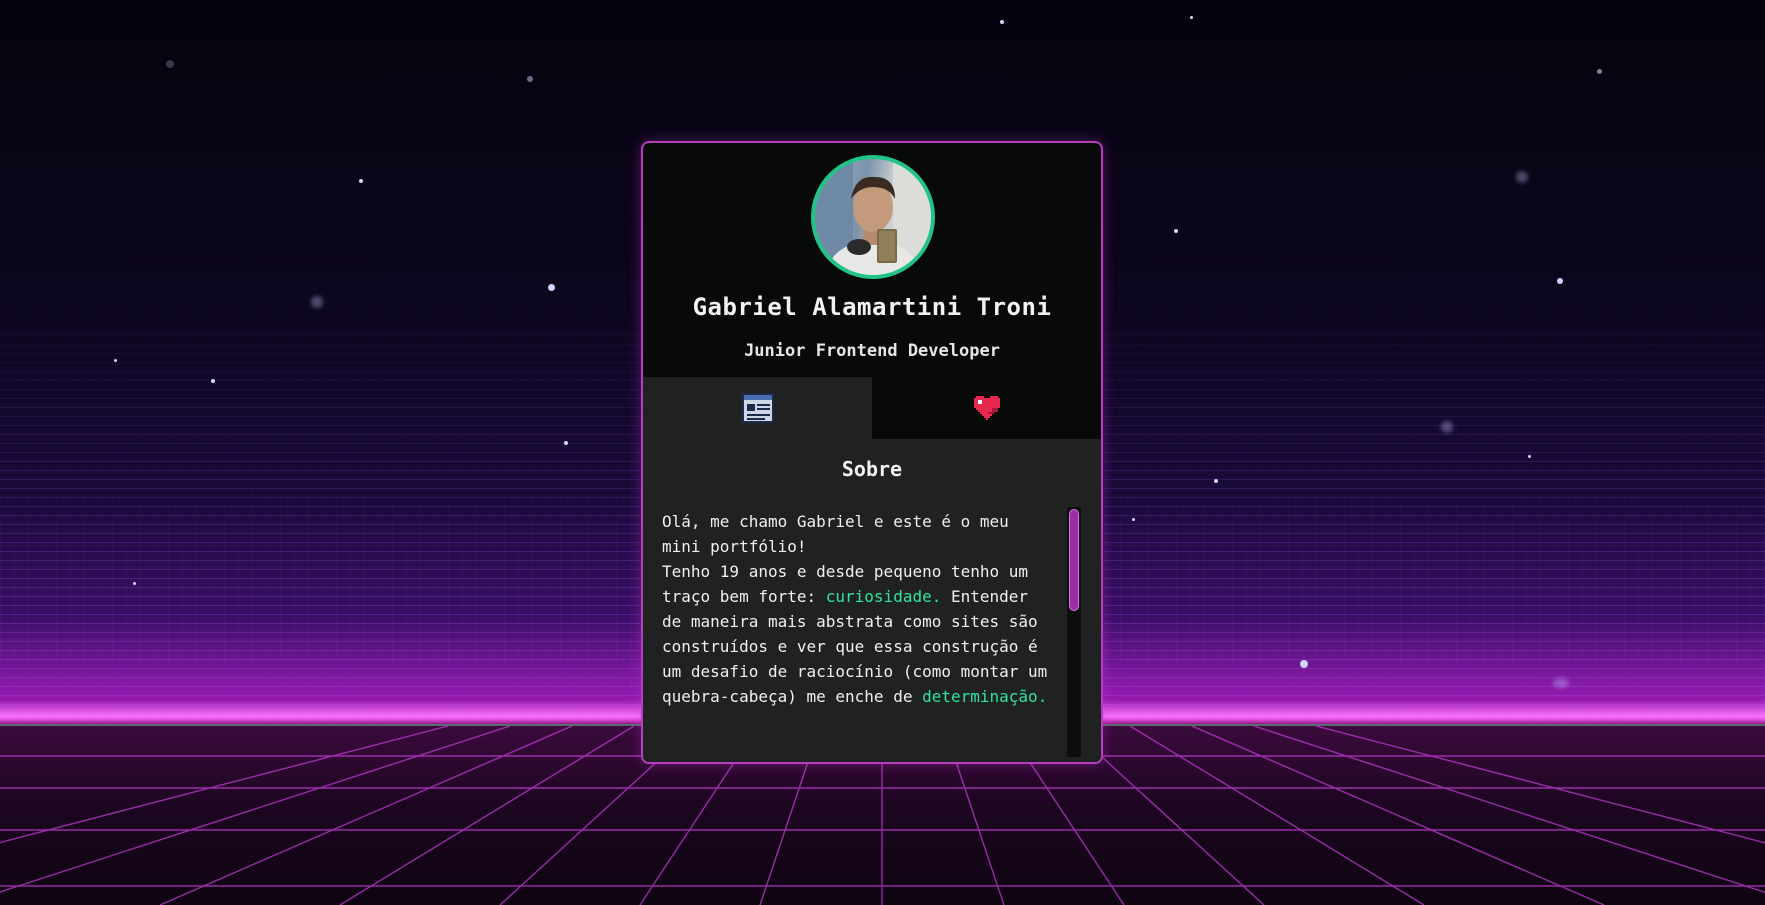 The width and height of the screenshot is (1765, 905). I want to click on document-icon, so click(757, 408).